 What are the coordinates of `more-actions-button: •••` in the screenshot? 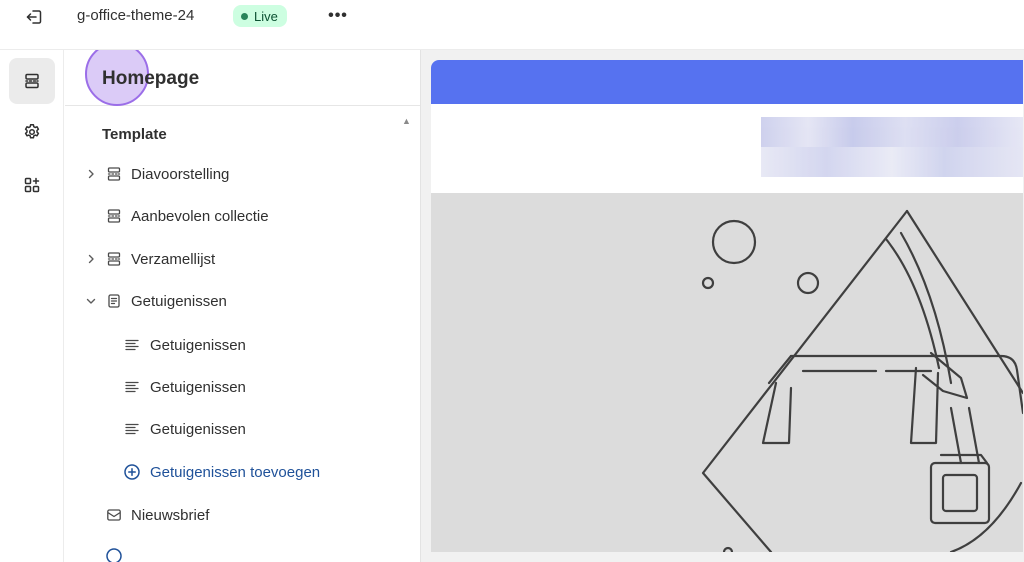 It's located at (338, 16).